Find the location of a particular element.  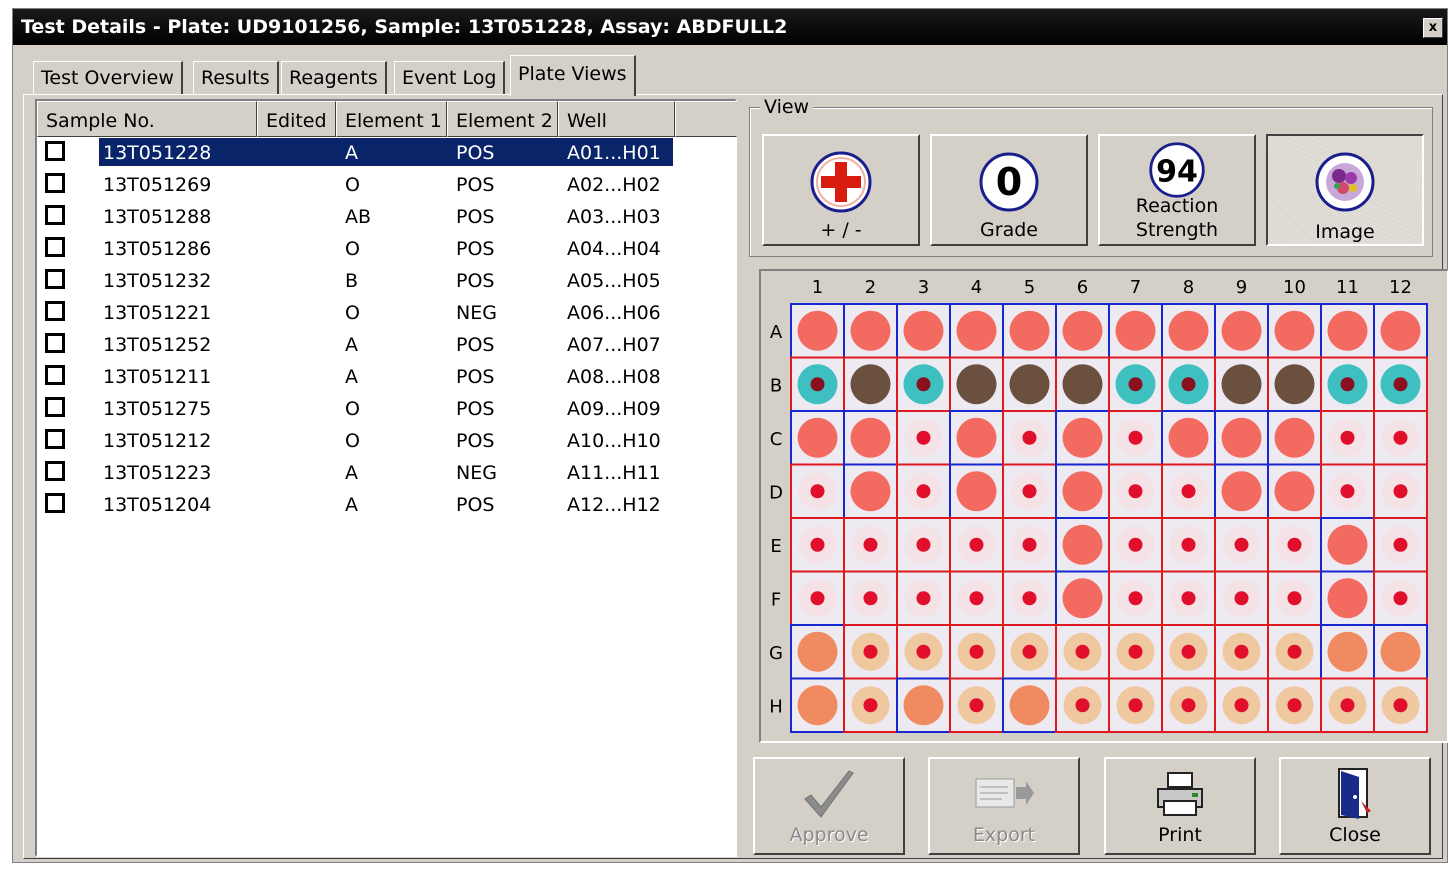

column-header-element-1: Element 1 is located at coordinates (391, 119).